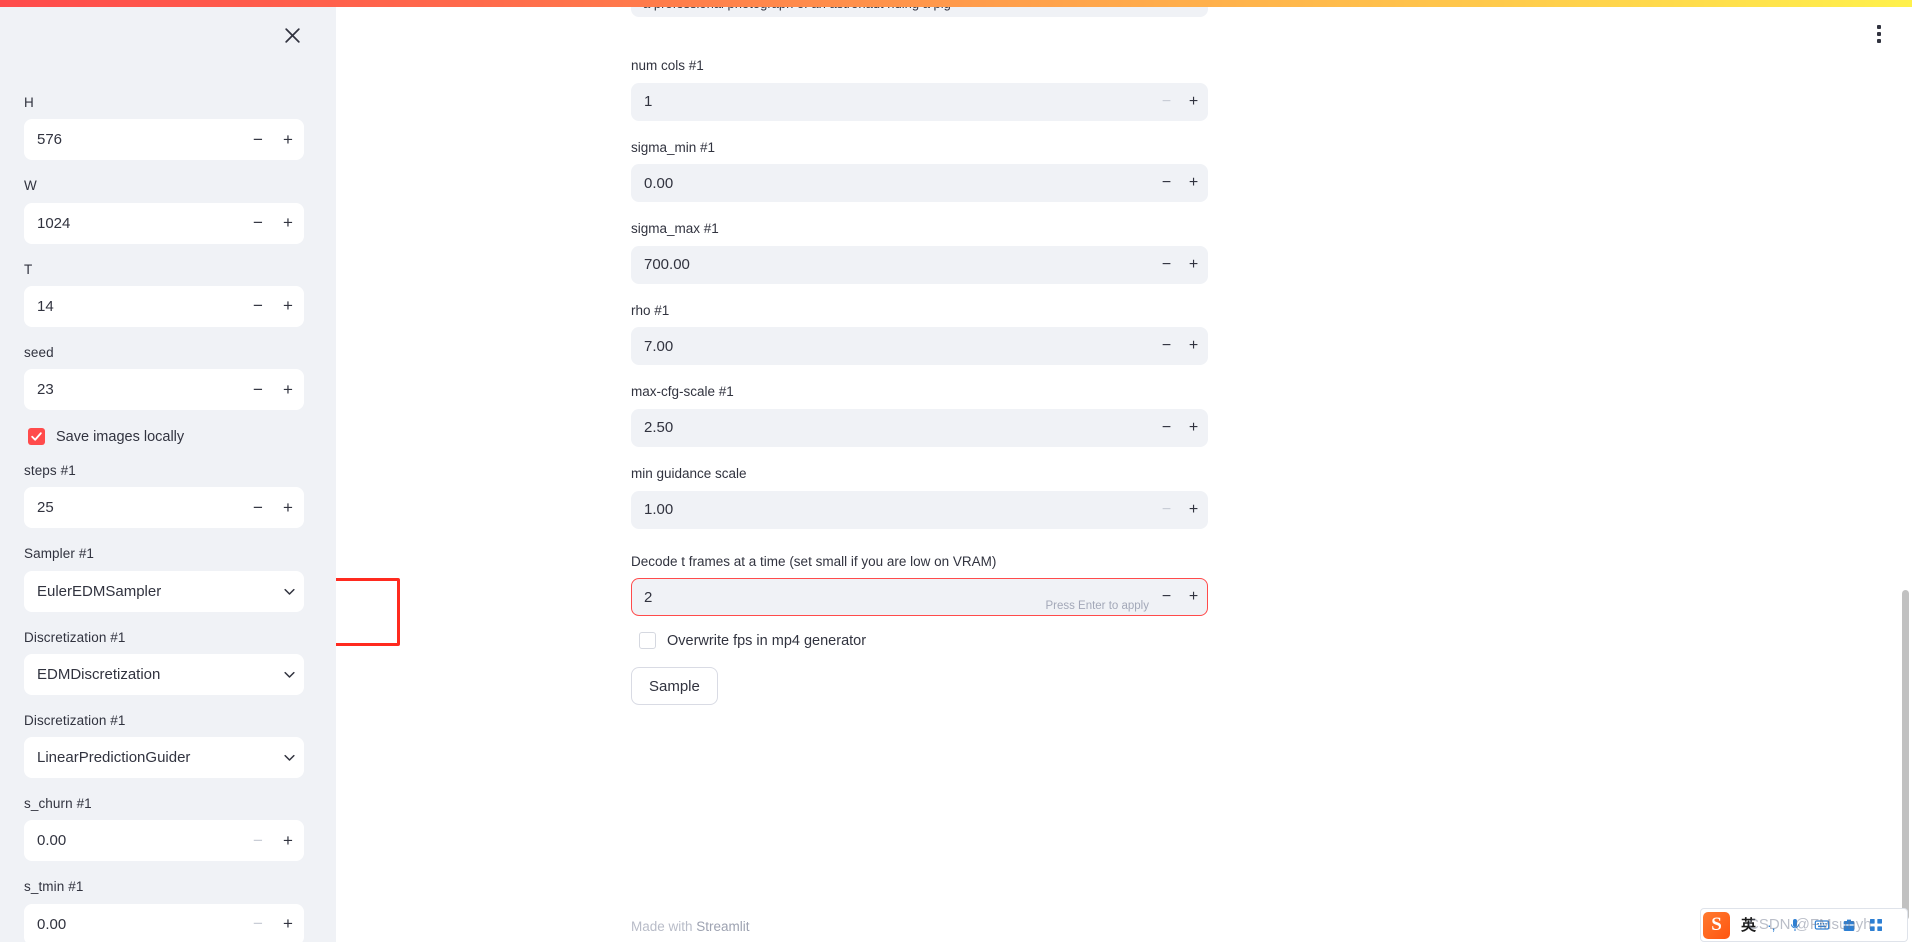 The height and width of the screenshot is (942, 1912). Describe the element at coordinates (59, 554) in the screenshot. I see `field-label: Sampler #1` at that location.